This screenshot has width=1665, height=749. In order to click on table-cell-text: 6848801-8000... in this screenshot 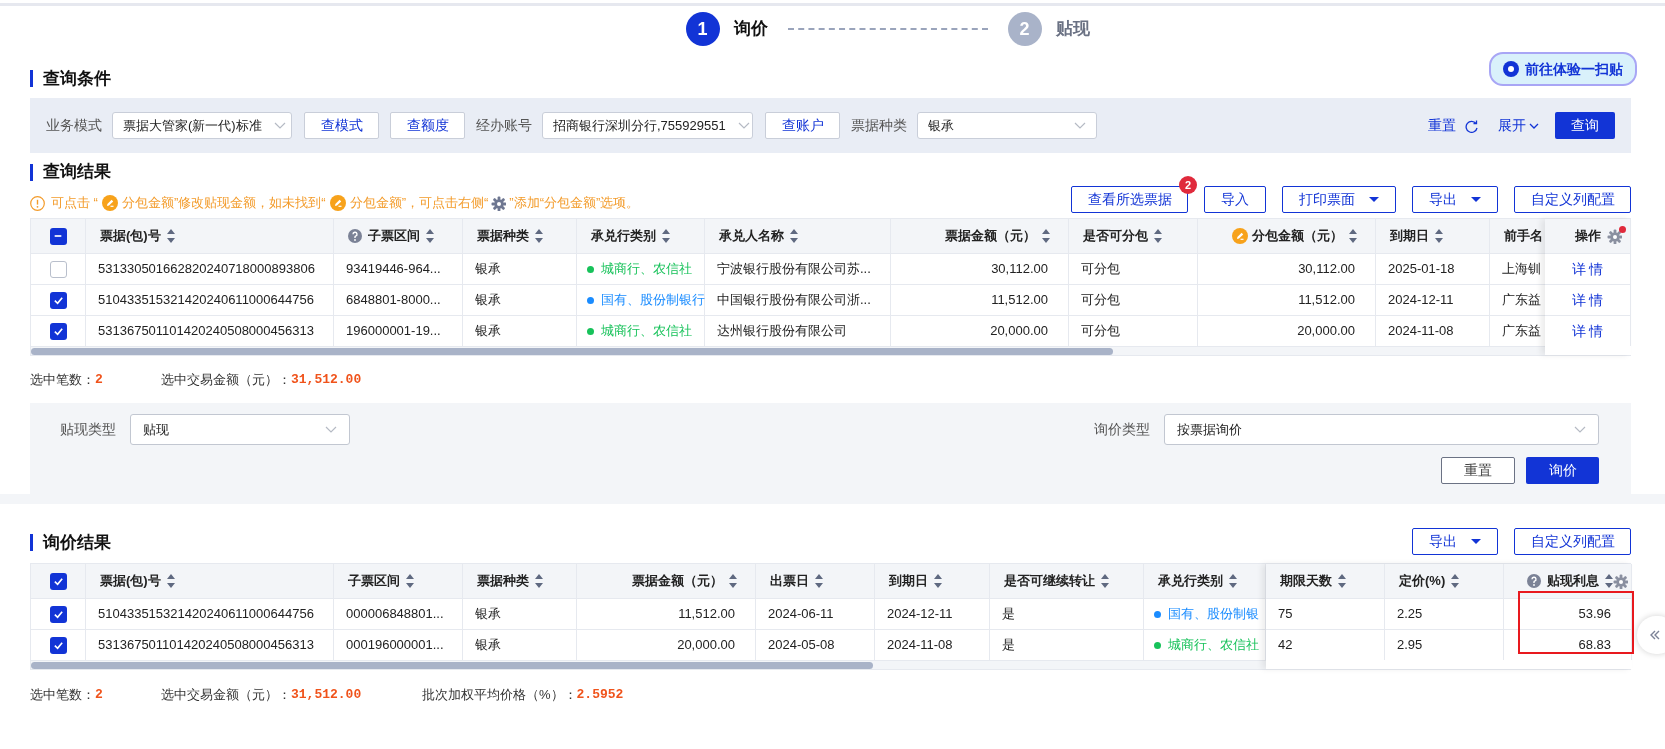, I will do `click(393, 300)`.